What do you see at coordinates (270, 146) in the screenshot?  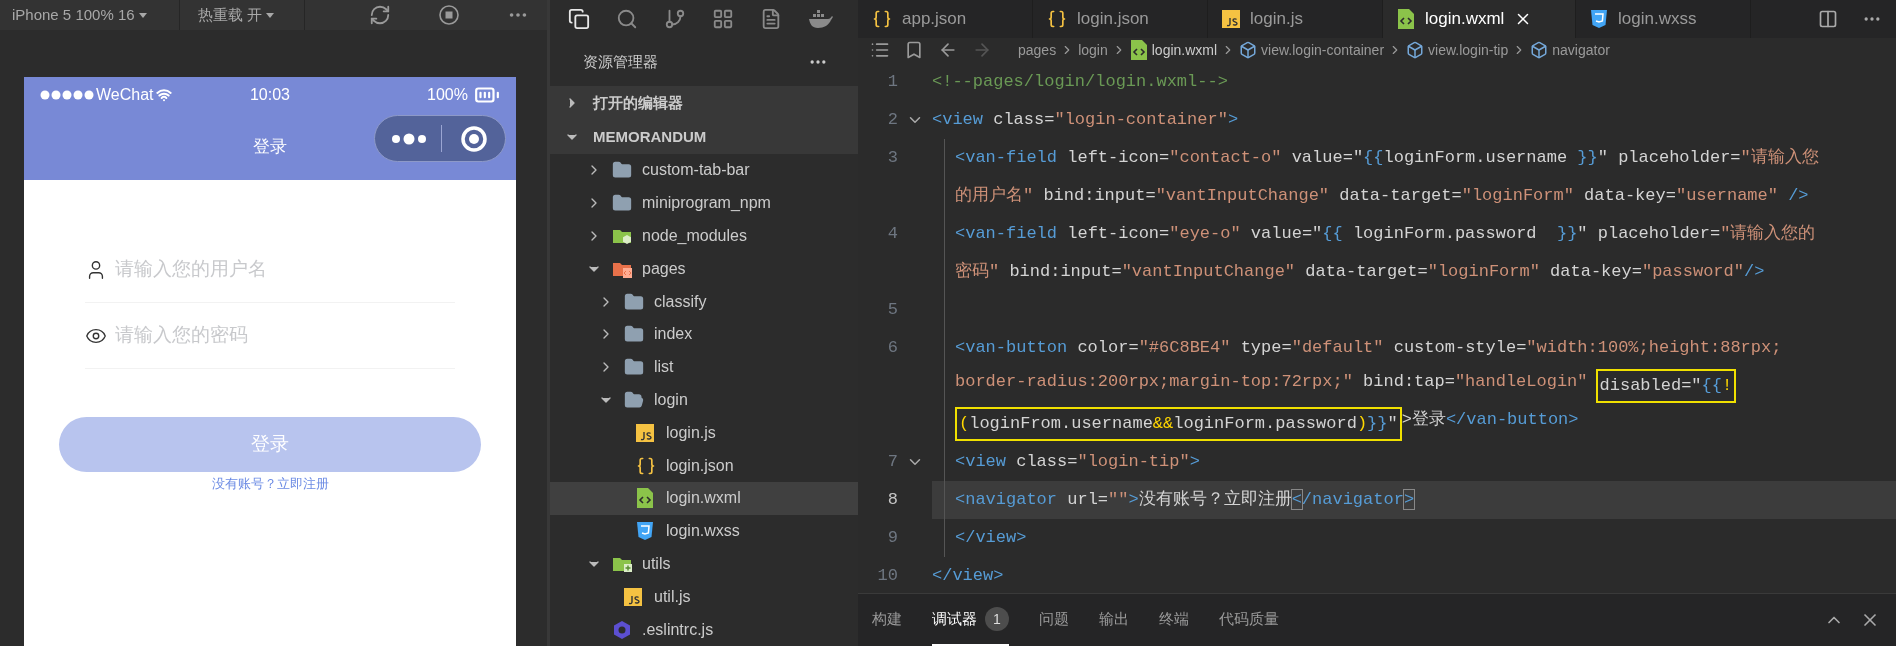 I see `page-title: 登录` at bounding box center [270, 146].